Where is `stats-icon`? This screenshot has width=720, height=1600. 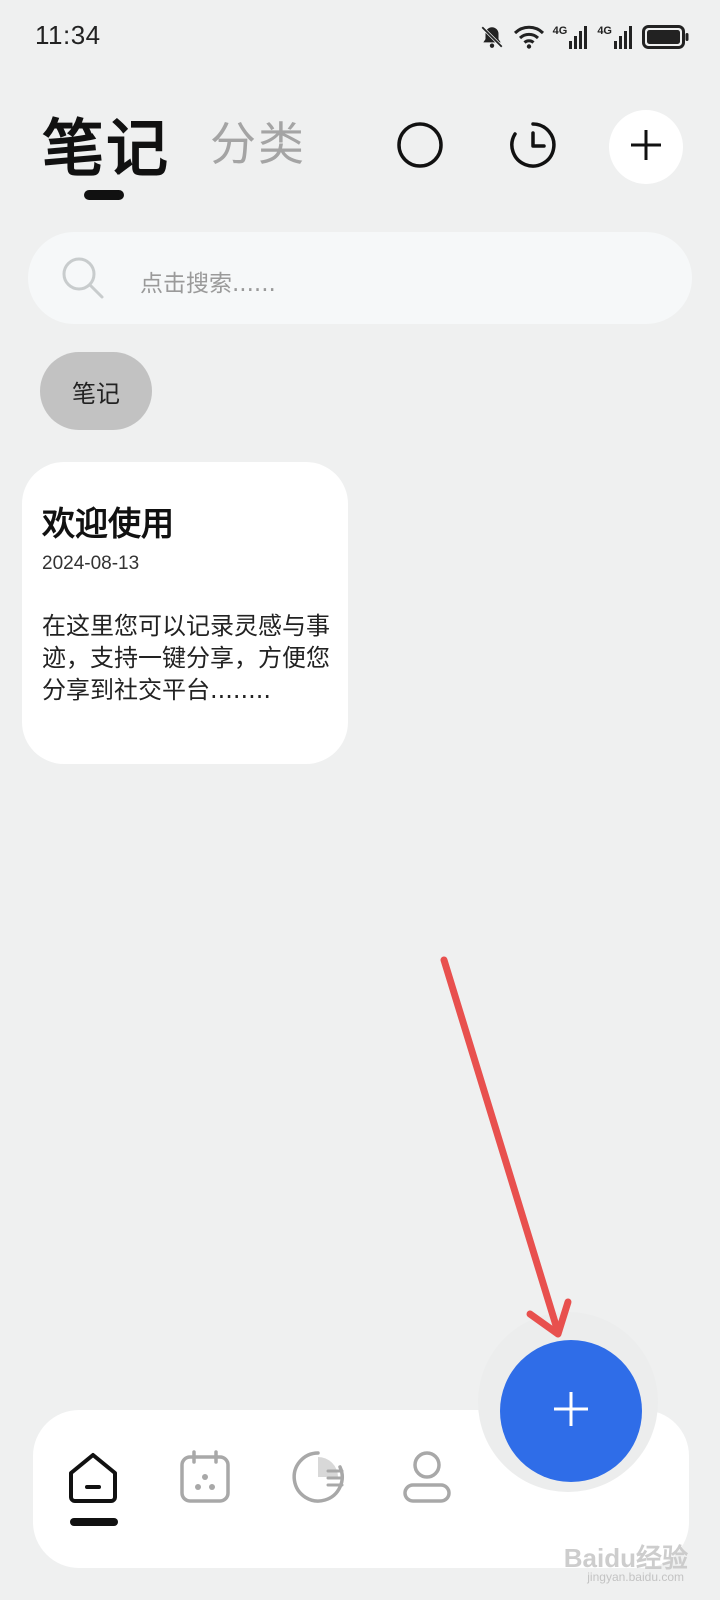 stats-icon is located at coordinates (318, 1479).